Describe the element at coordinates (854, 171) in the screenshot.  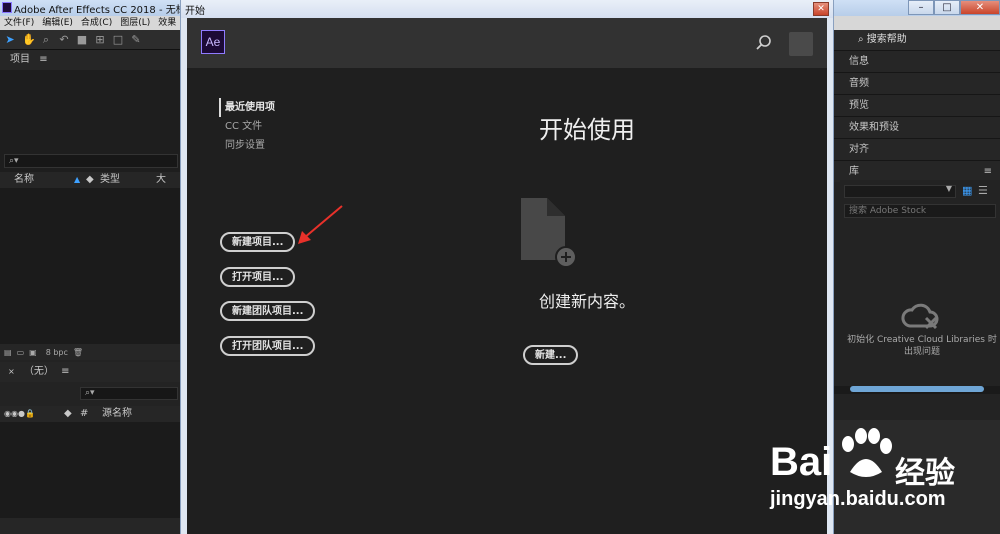
I see `libraries-title: 库` at that location.